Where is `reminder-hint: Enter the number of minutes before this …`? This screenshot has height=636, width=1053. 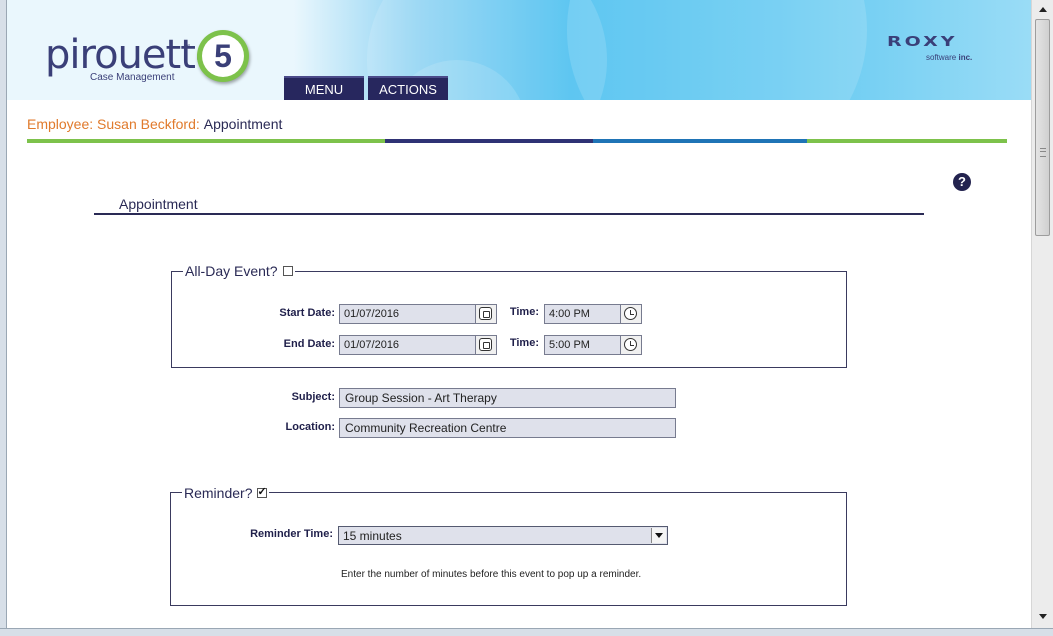 reminder-hint: Enter the number of minutes before this … is located at coordinates (491, 574).